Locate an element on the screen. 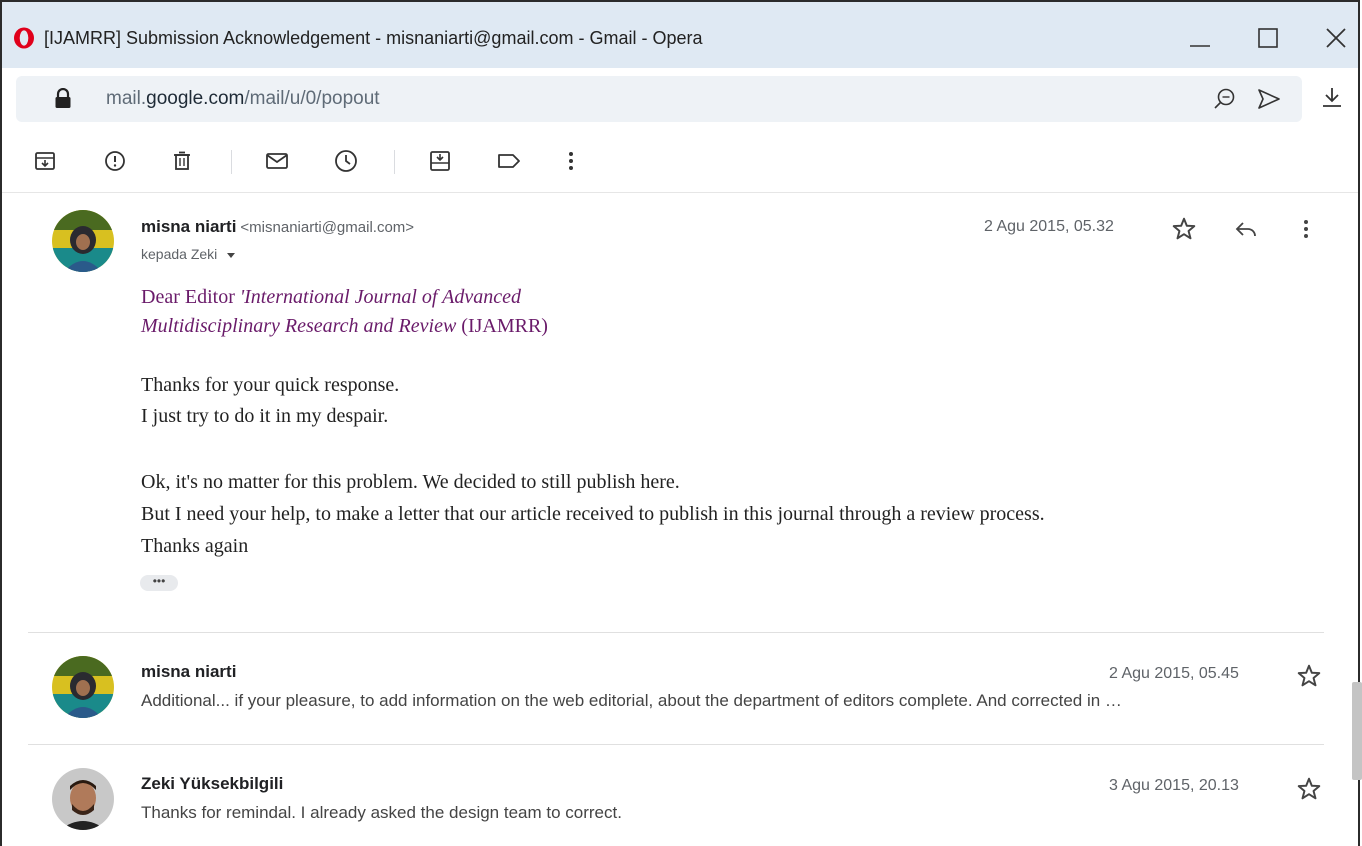 This screenshot has height=846, width=1362. lock-icon is located at coordinates (63, 98).